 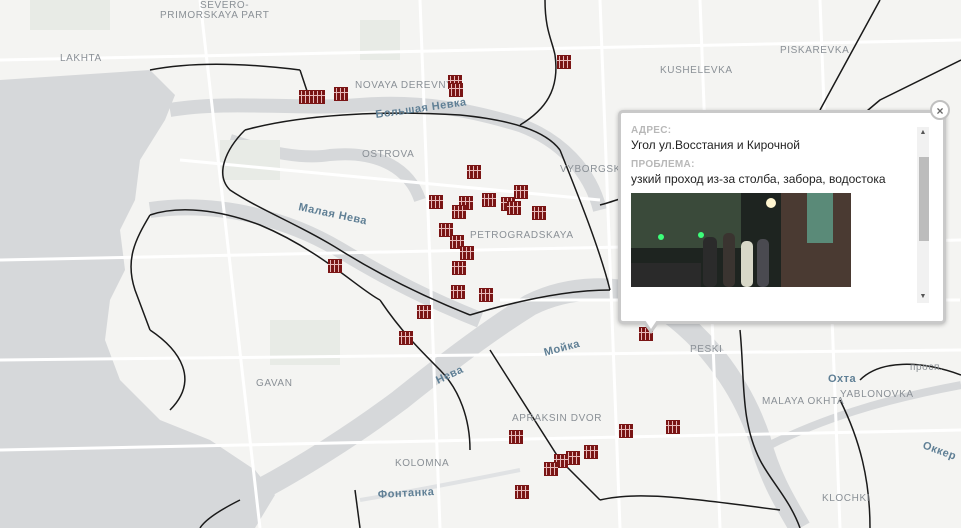 I want to click on district-label: APRAKSIN DVOR, so click(x=557, y=418).